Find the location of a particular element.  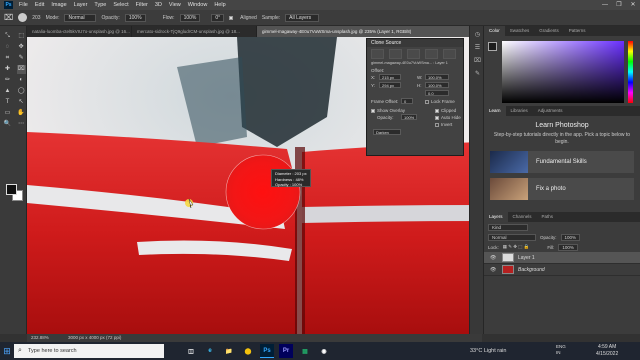

fundamental-skills-card: Fundamental Skills is located at coordinates (562, 162).